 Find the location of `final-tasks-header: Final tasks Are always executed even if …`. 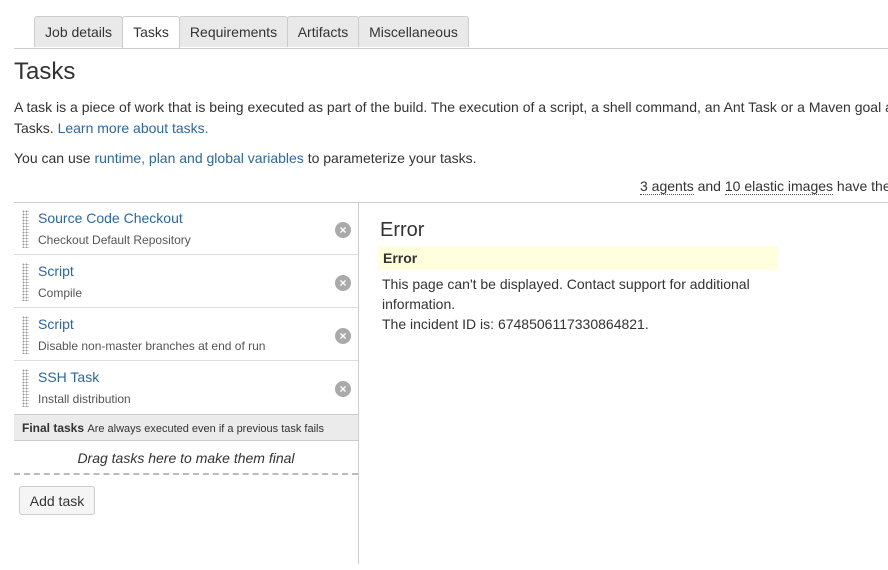

final-tasks-header: Final tasks Are always executed even if … is located at coordinates (186, 427).